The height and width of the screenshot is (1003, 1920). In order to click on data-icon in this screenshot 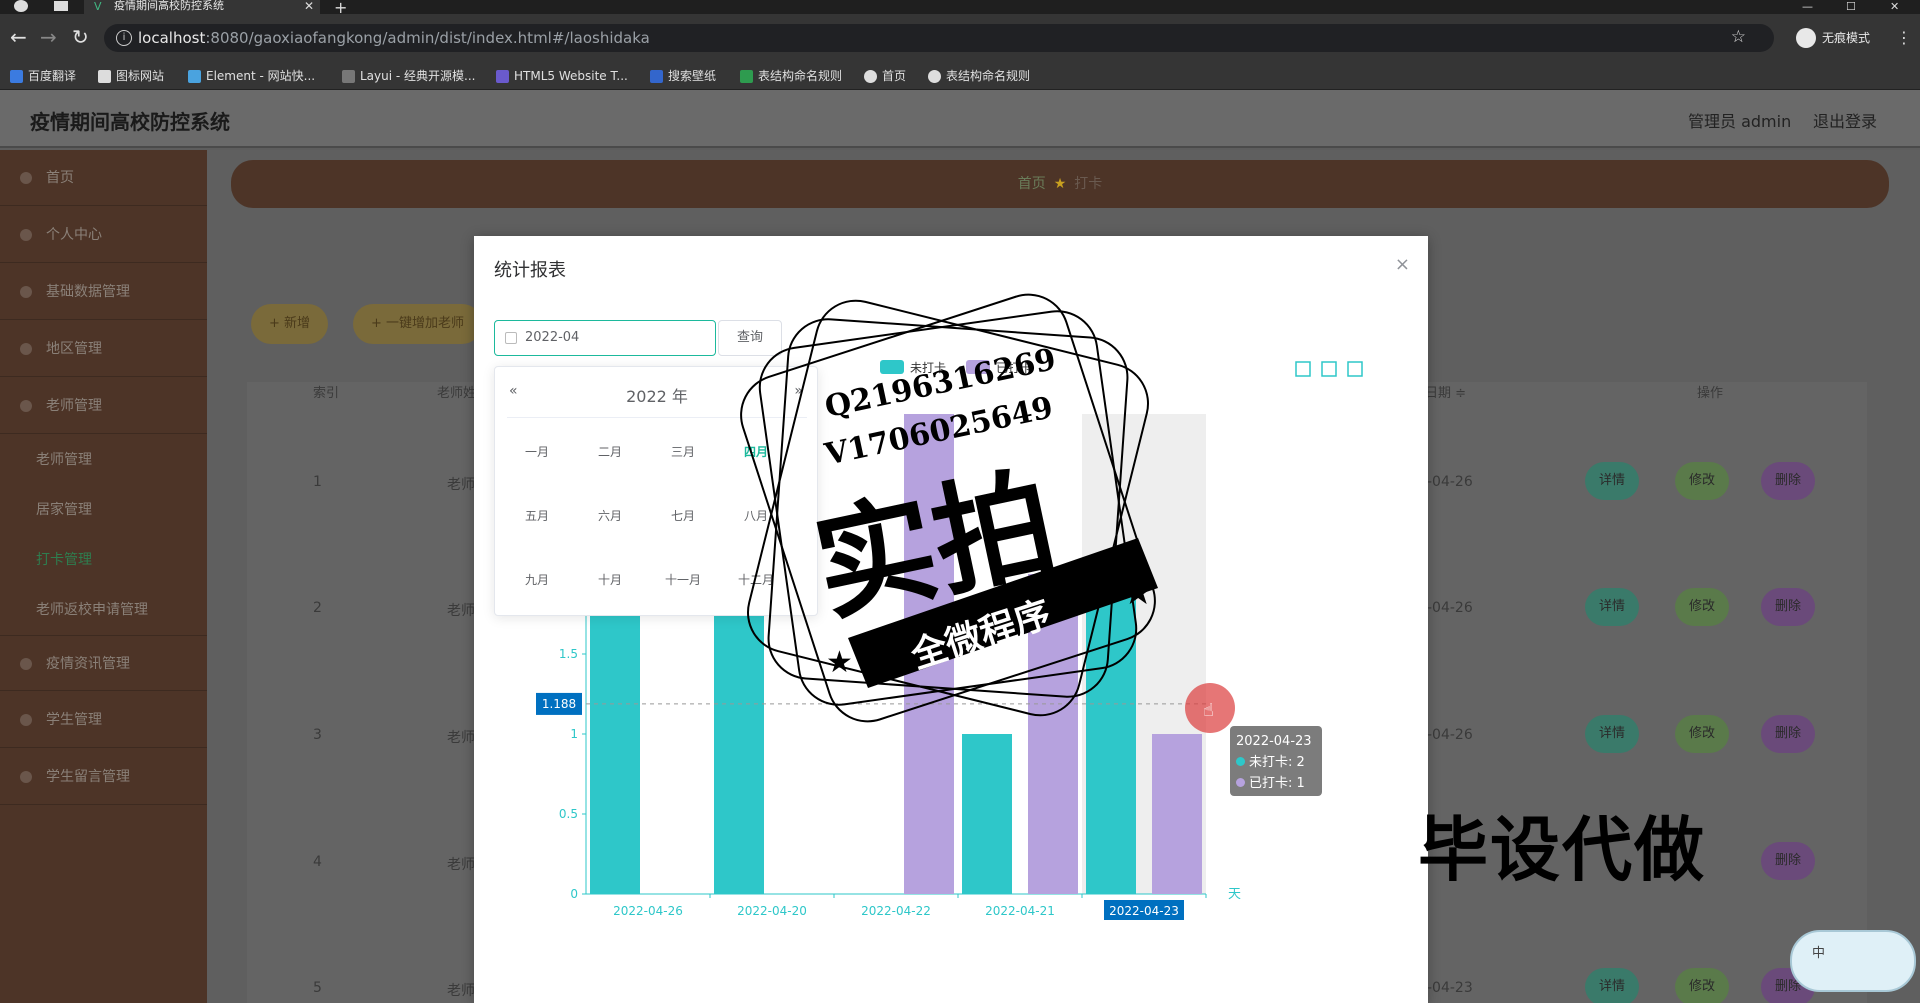, I will do `click(26, 292)`.